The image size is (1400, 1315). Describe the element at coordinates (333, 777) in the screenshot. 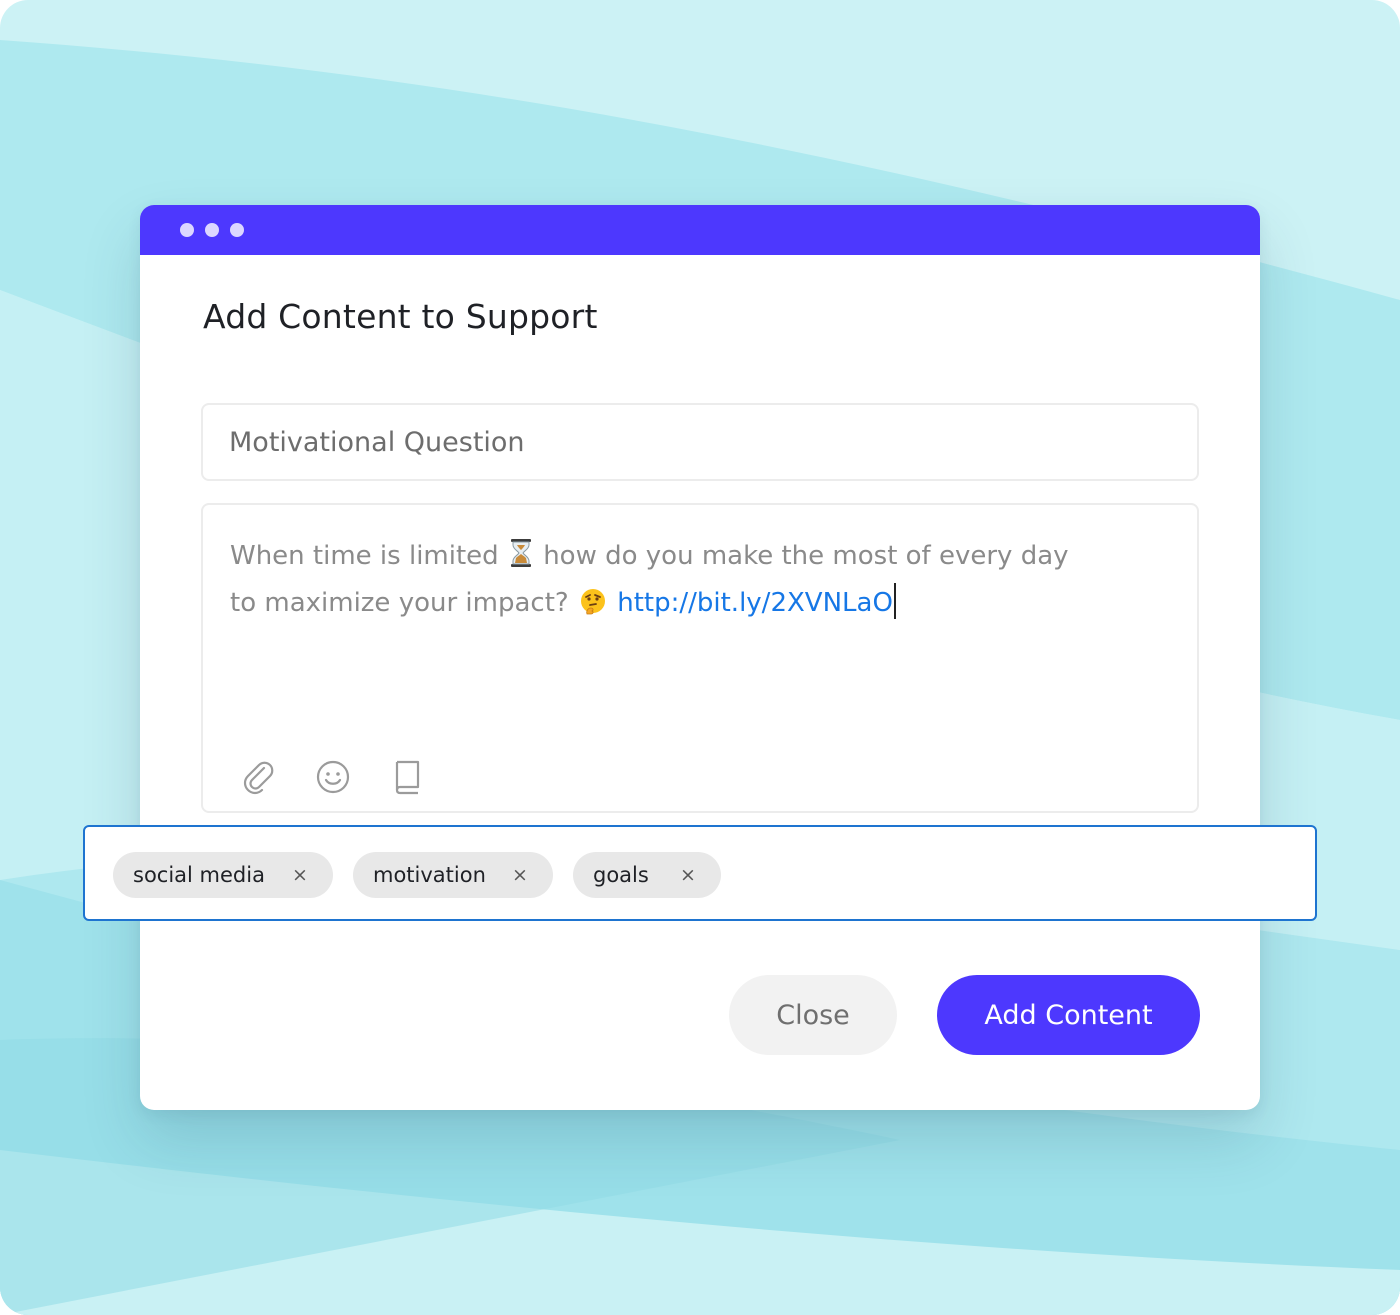

I see `smiley-icon` at that location.